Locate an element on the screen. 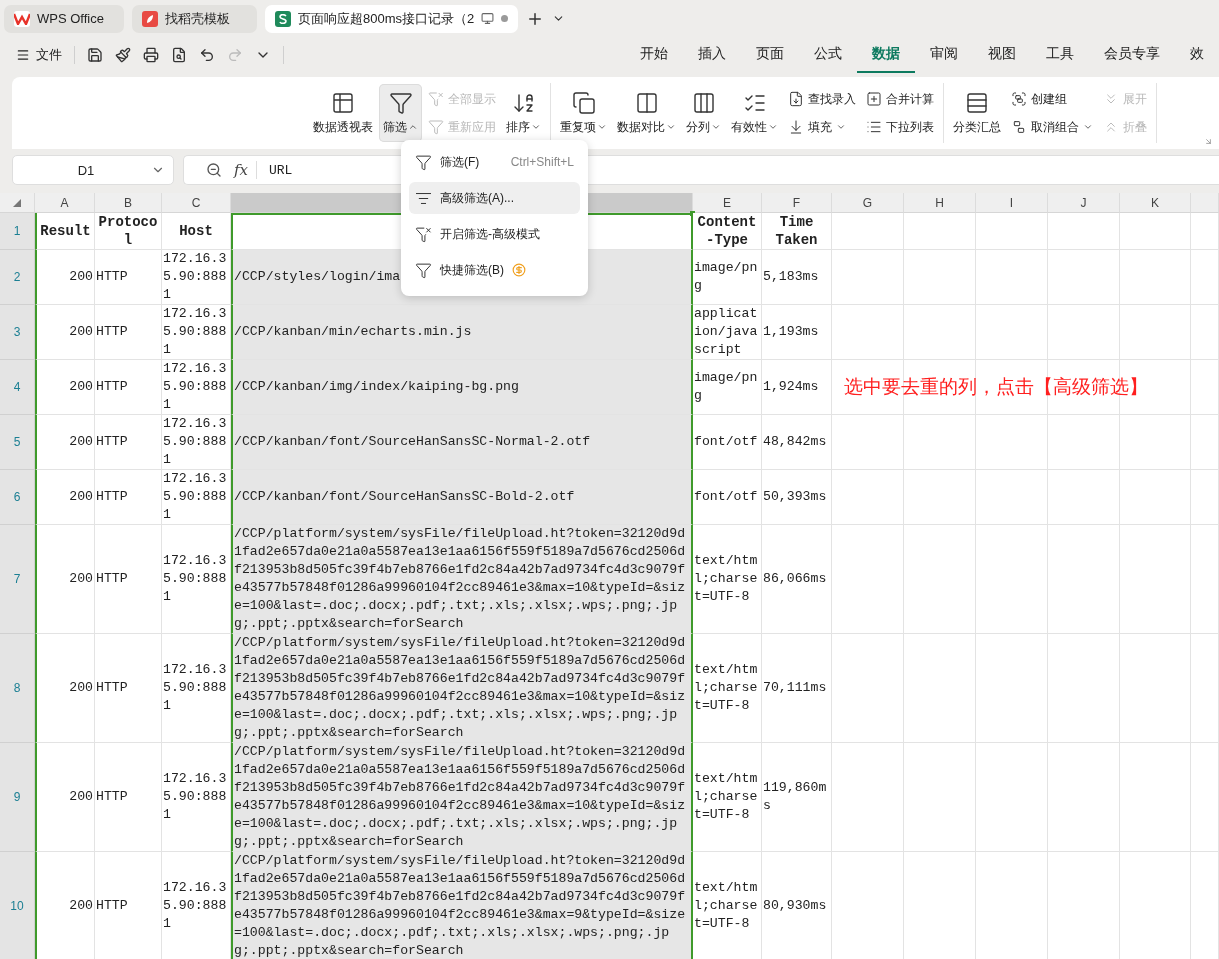 The image size is (1219, 959). row-number: 6 is located at coordinates (17, 497).